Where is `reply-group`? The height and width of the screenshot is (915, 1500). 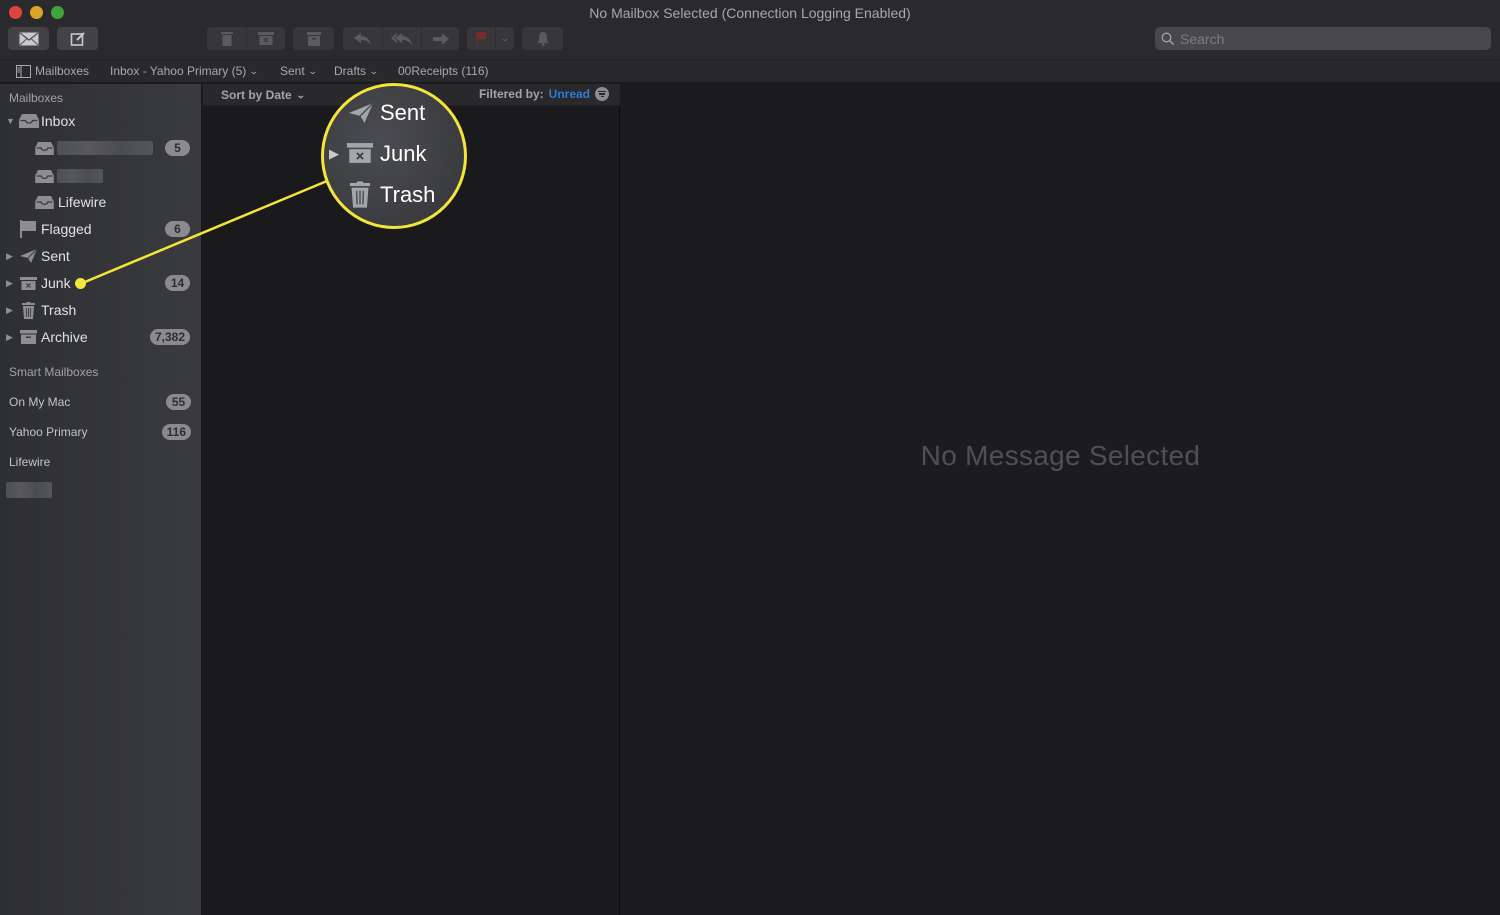 reply-group is located at coordinates (401, 38).